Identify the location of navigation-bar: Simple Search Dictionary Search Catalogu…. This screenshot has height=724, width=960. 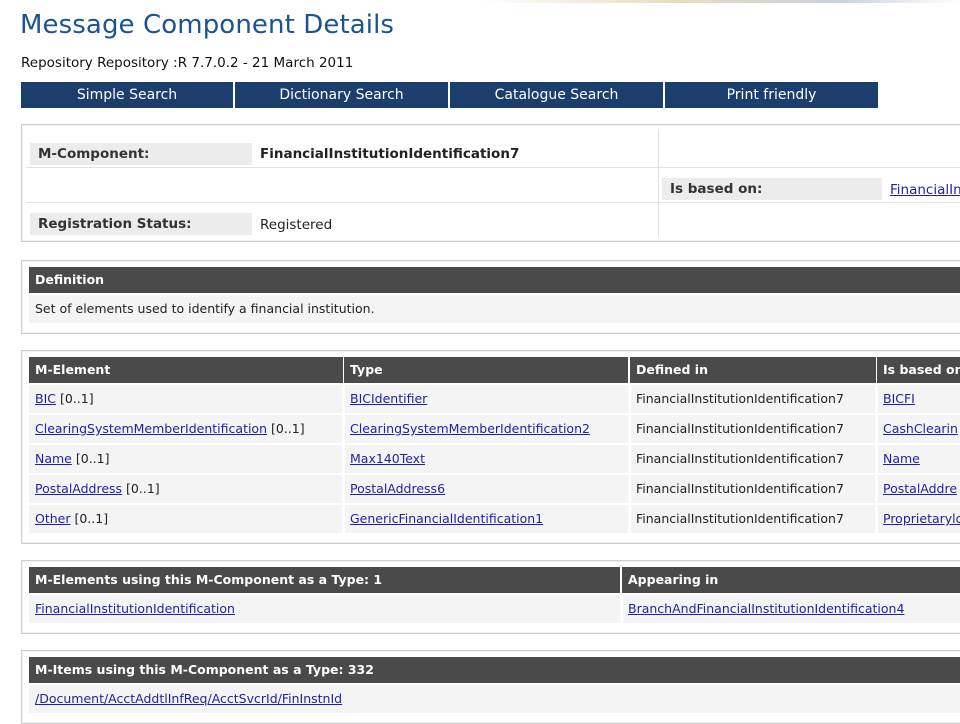
(450, 95).